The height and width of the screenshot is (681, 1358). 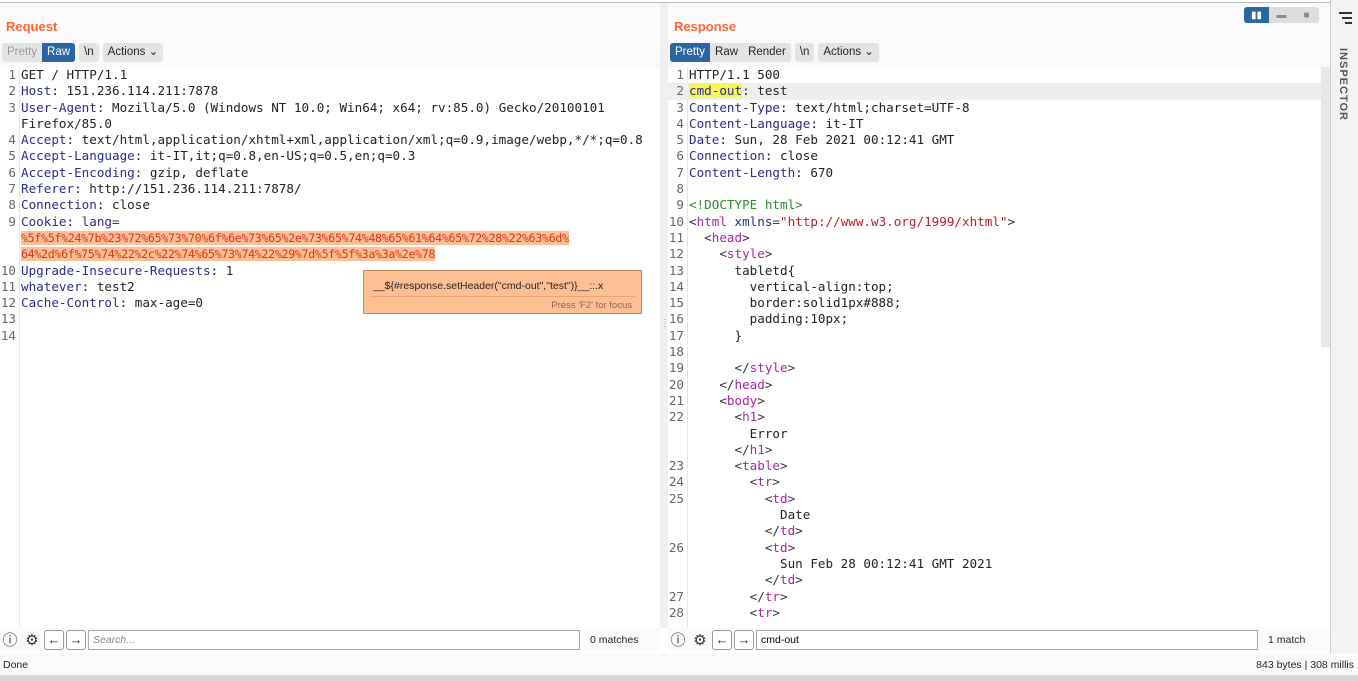 What do you see at coordinates (74, 221) in the screenshot?
I see `token: :` at bounding box center [74, 221].